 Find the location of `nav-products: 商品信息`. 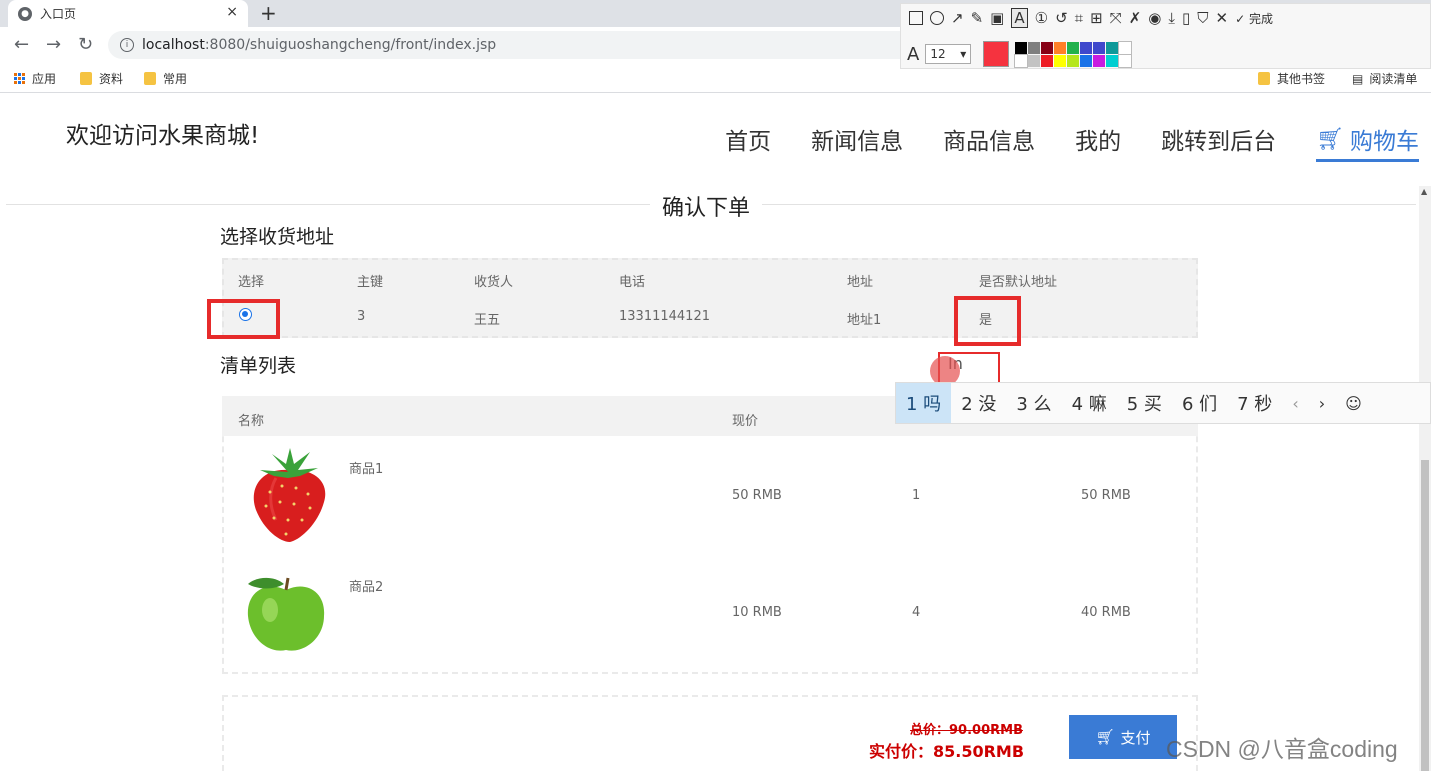

nav-products: 商品信息 is located at coordinates (989, 142).